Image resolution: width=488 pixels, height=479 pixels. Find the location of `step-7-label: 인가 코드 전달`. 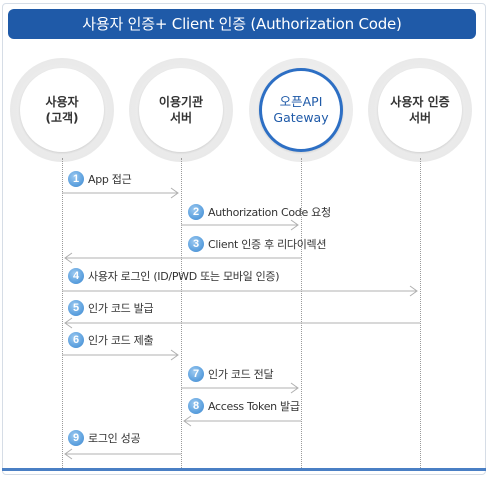

step-7-label: 인가 코드 전달 is located at coordinates (241, 374).